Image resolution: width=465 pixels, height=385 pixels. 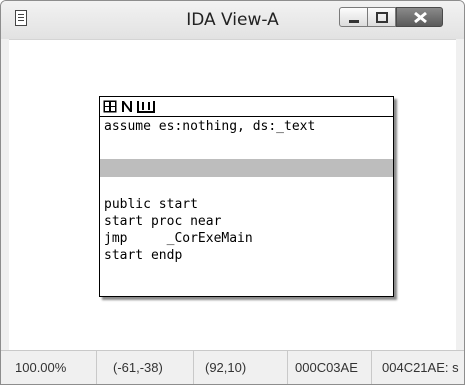 I want to click on code-line-endp: start endp, so click(x=143, y=255).